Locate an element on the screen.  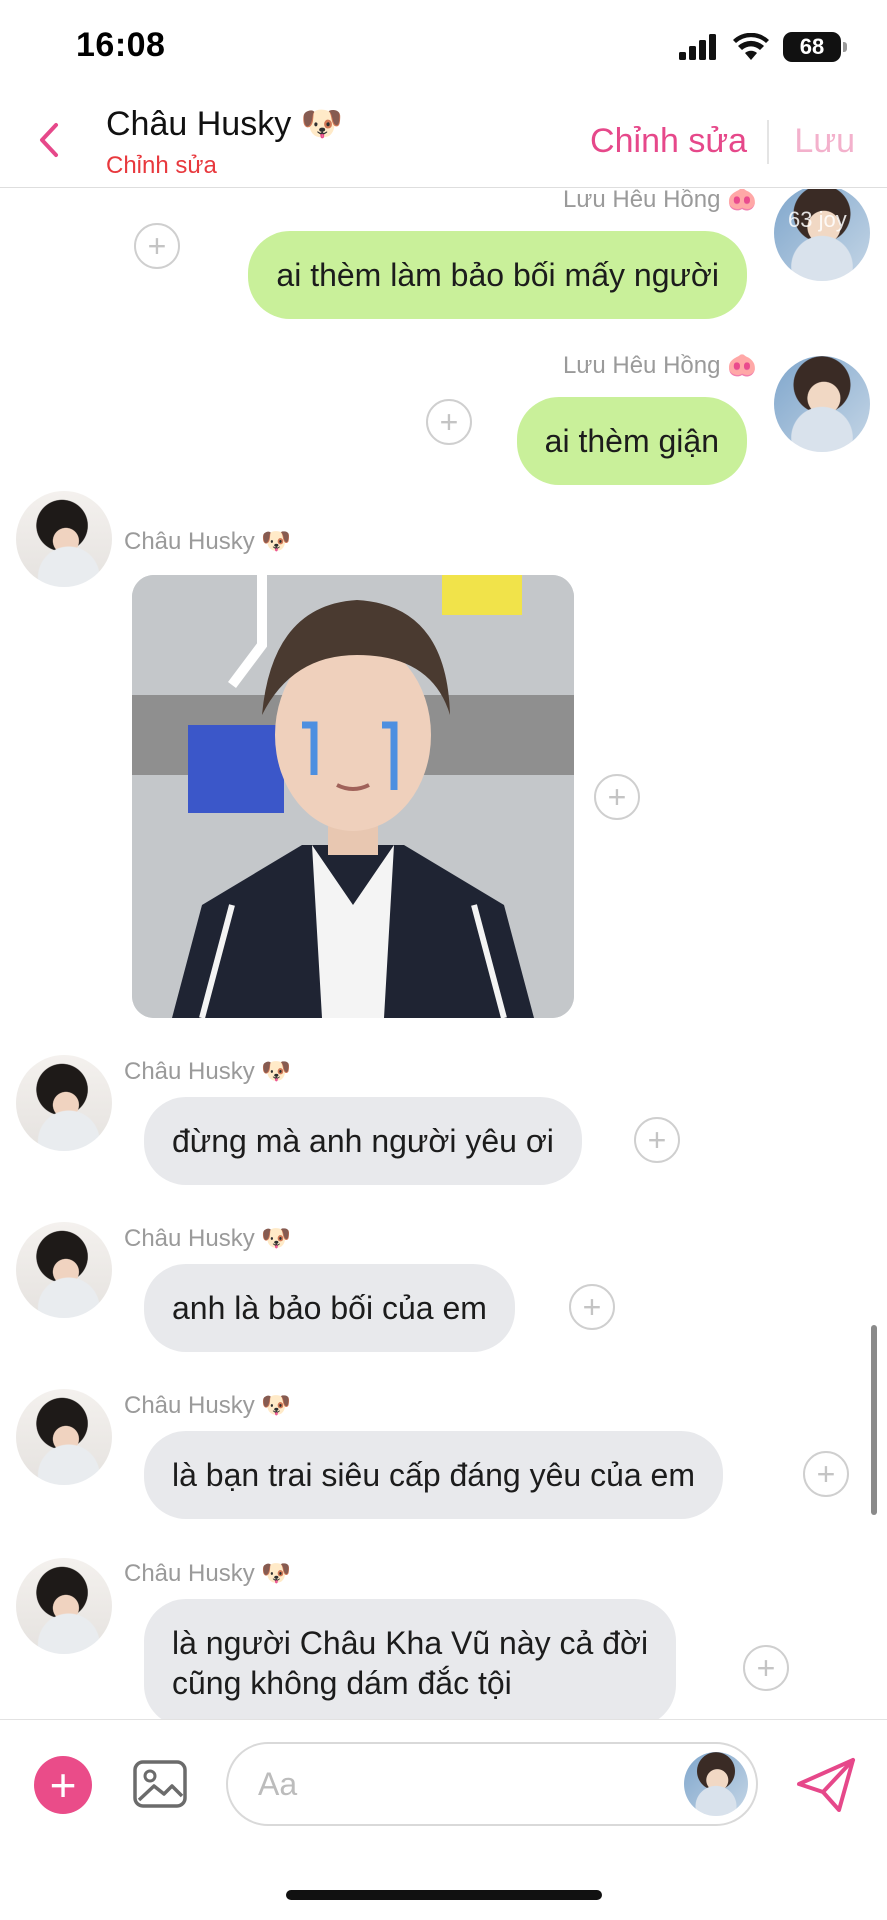
plus-circle-icon: + is located at coordinates (63, 1785).